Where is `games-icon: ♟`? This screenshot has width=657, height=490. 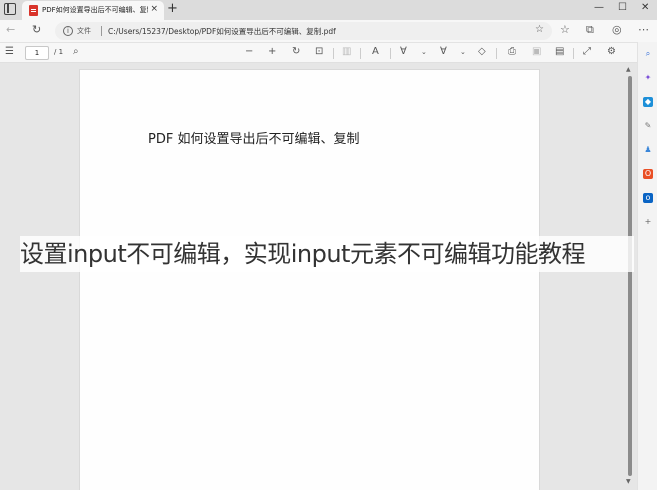 games-icon: ♟ is located at coordinates (648, 150).